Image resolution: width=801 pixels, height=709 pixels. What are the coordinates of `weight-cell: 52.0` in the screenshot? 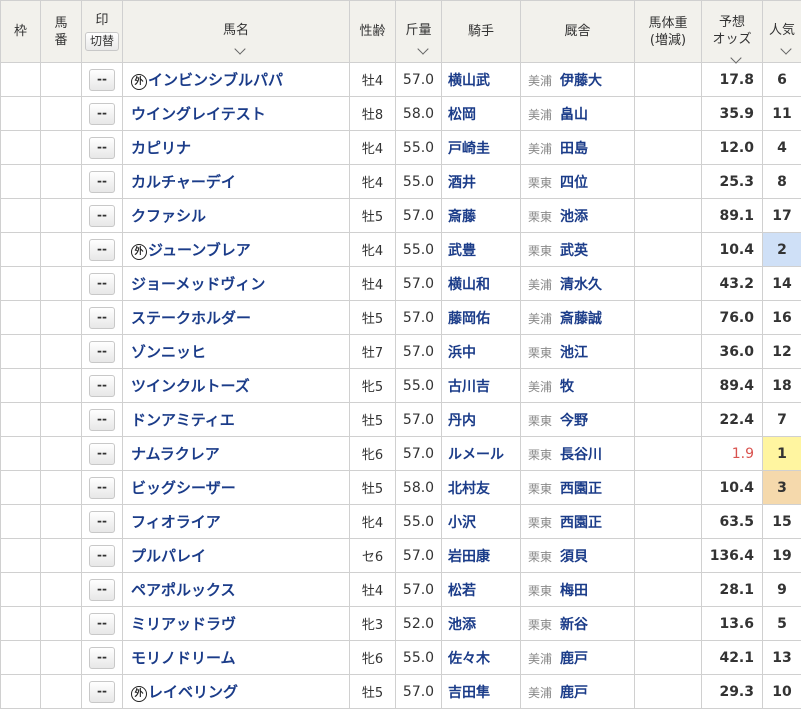 It's located at (419, 624).